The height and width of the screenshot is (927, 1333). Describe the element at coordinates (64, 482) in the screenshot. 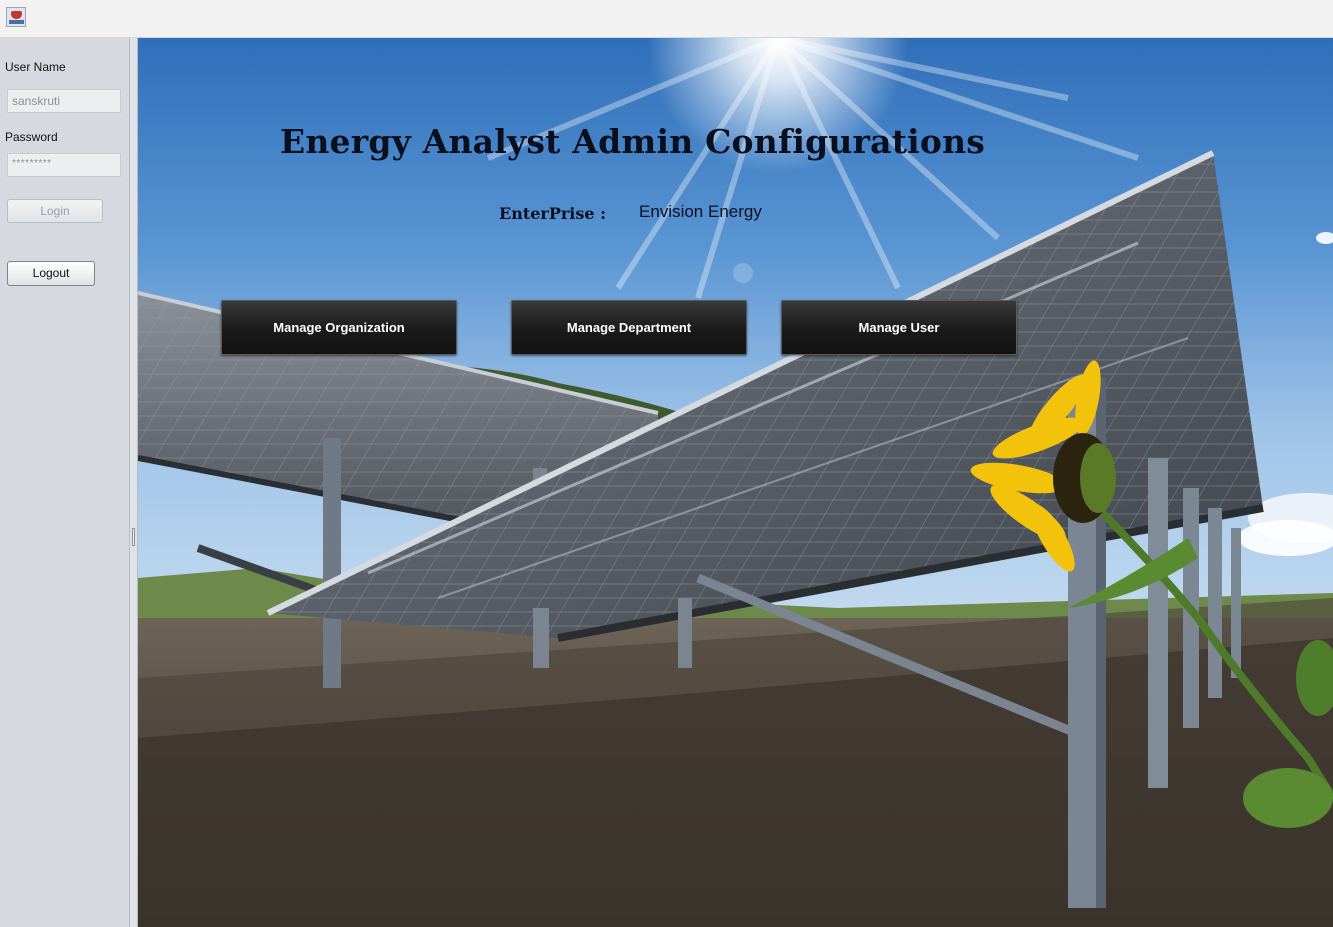

I see `login-panel: User Name sanskruti Password *********` at that location.